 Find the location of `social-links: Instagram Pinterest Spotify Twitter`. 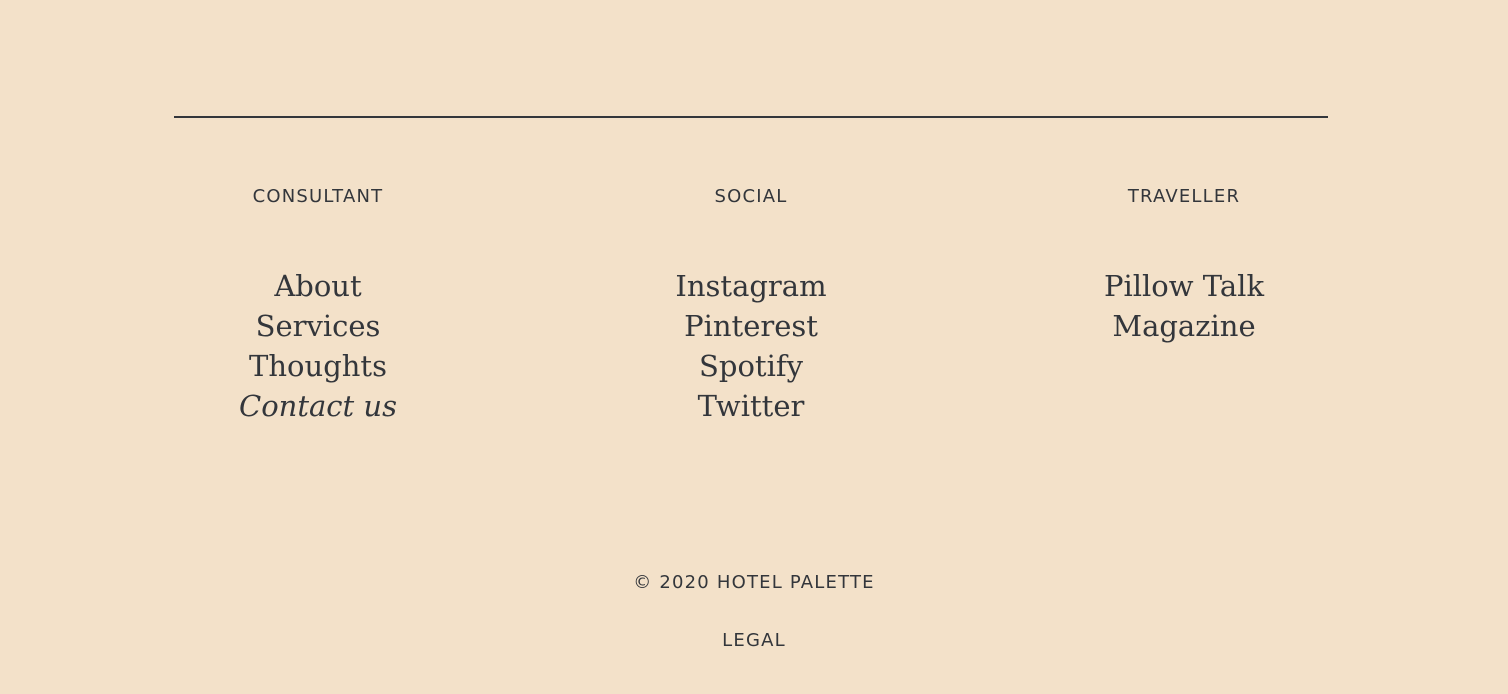

social-links: Instagram Pinterest Spotify Twitter is located at coordinates (751, 346).